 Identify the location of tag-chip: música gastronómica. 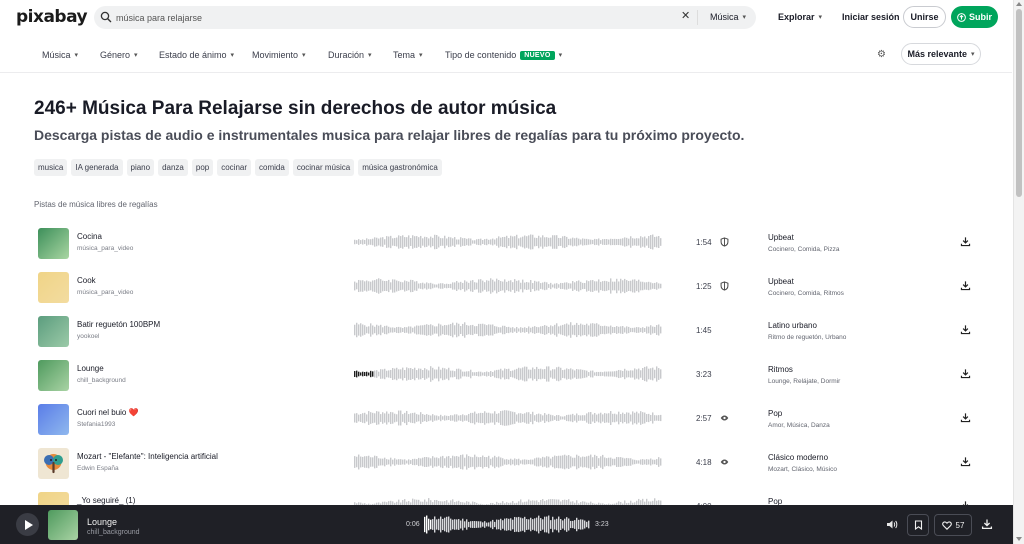
(400, 167).